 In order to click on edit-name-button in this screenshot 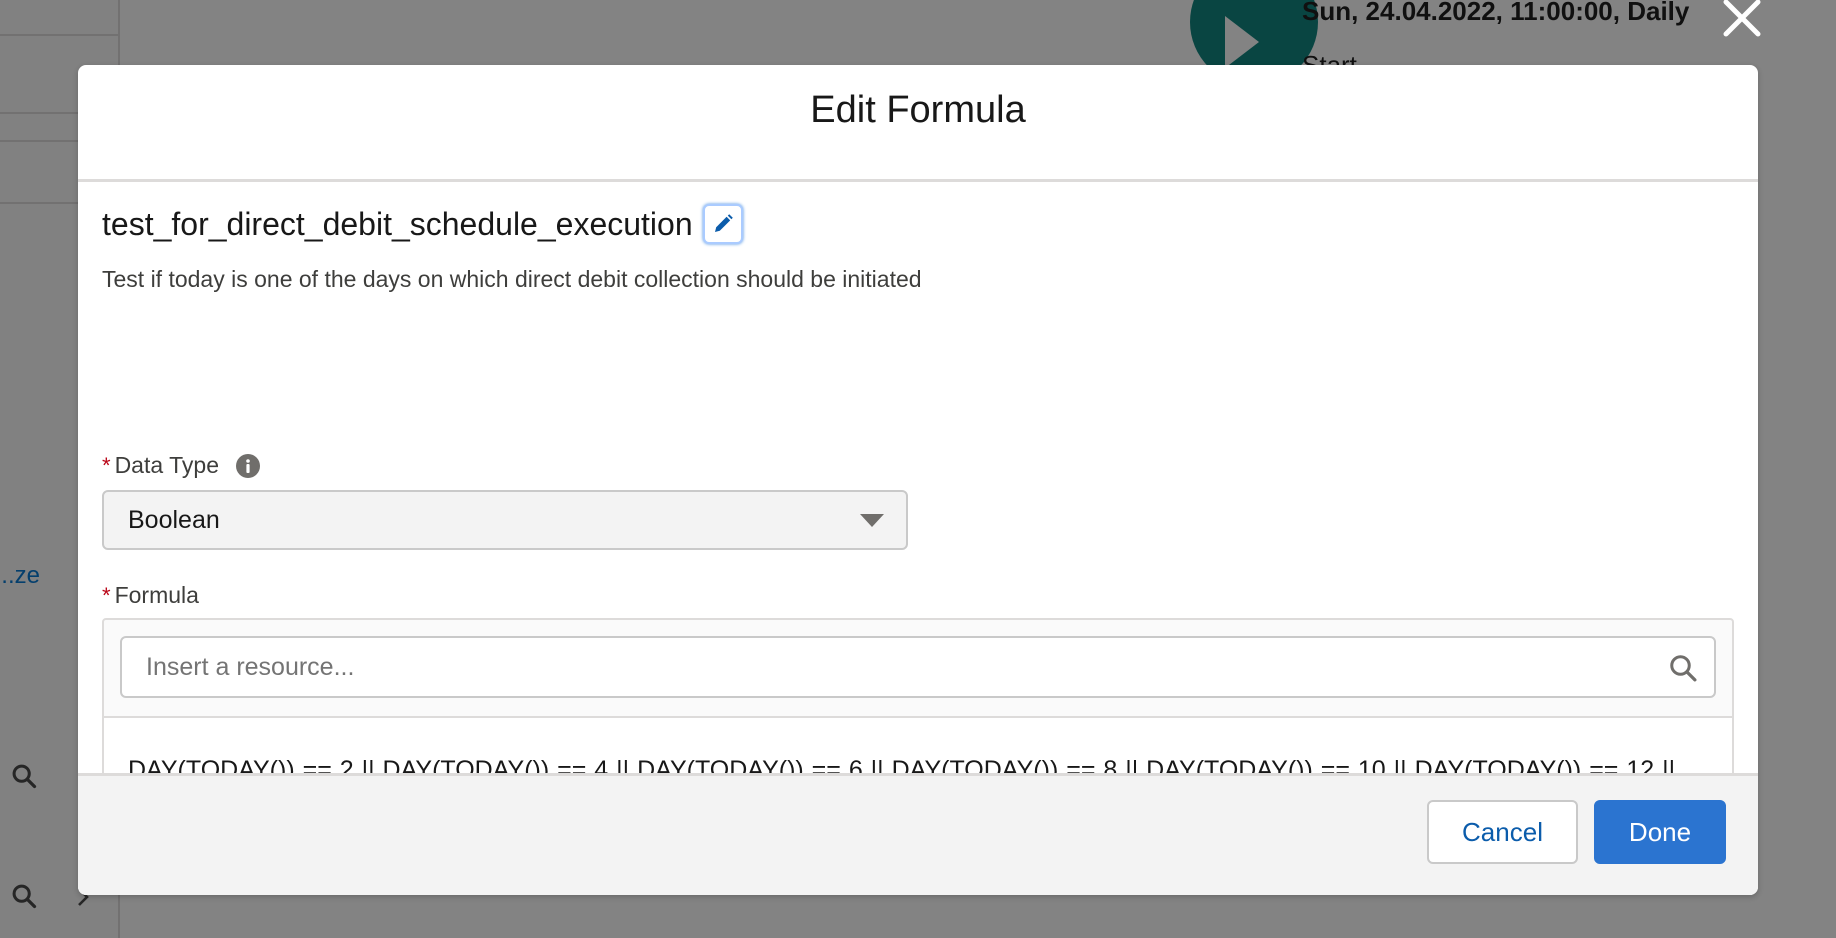, I will do `click(722, 224)`.